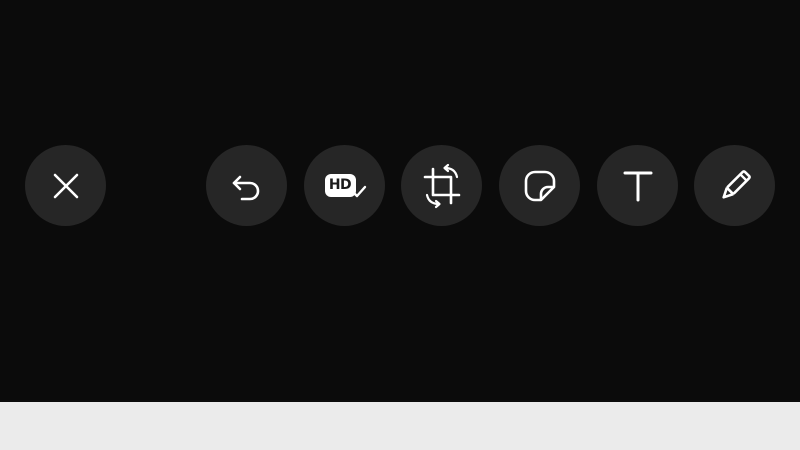 The width and height of the screenshot is (800, 450). I want to click on crop-rotate-button, so click(441, 185).